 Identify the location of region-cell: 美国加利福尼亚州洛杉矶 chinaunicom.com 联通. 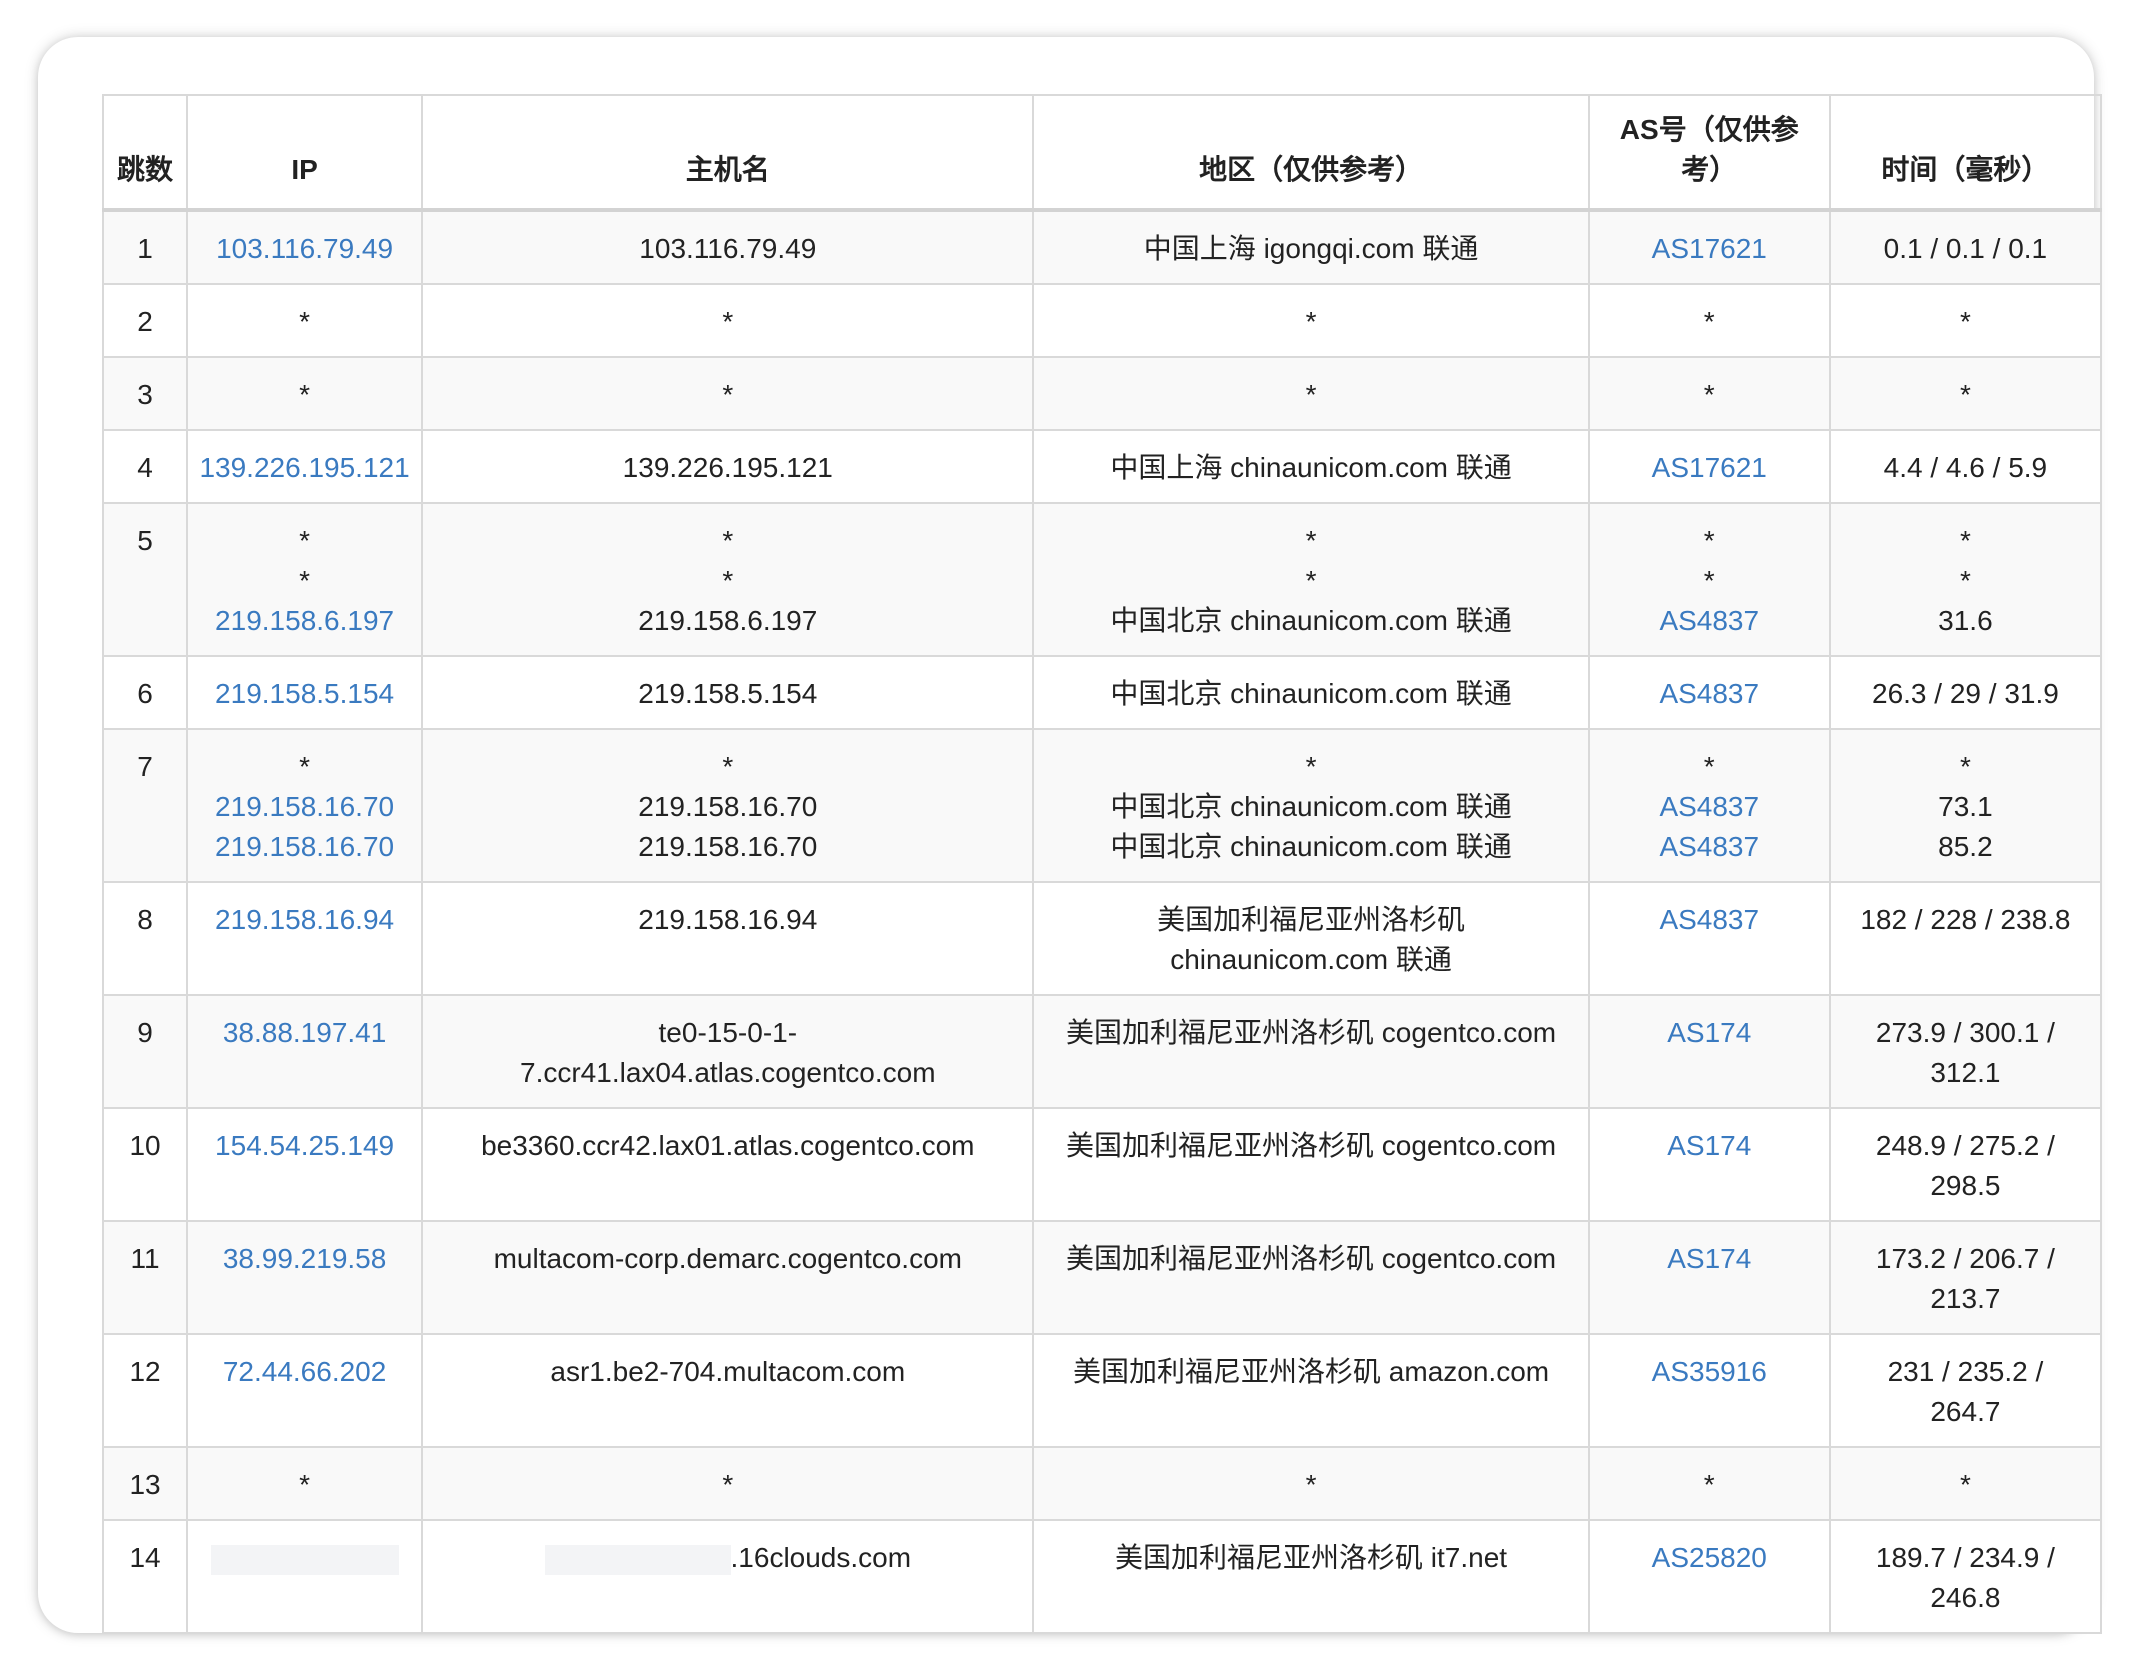
(1311, 938).